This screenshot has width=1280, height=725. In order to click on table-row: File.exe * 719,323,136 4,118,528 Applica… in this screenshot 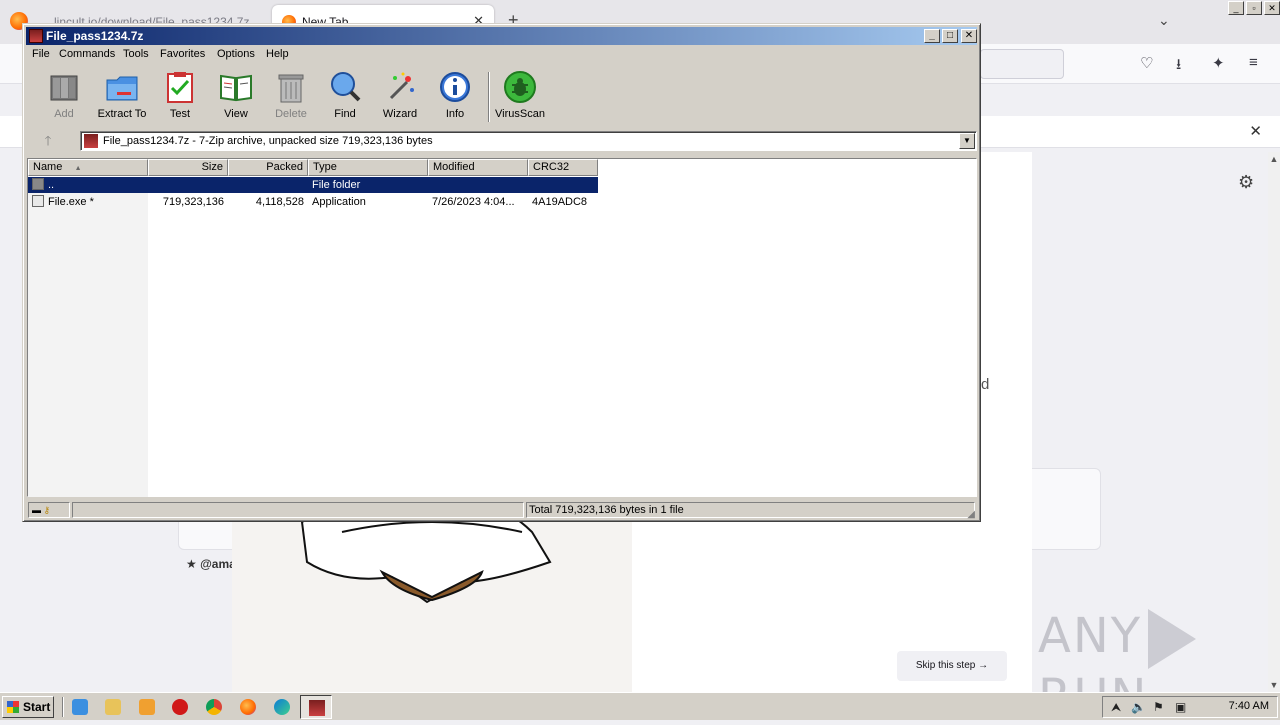, I will do `click(313, 202)`.